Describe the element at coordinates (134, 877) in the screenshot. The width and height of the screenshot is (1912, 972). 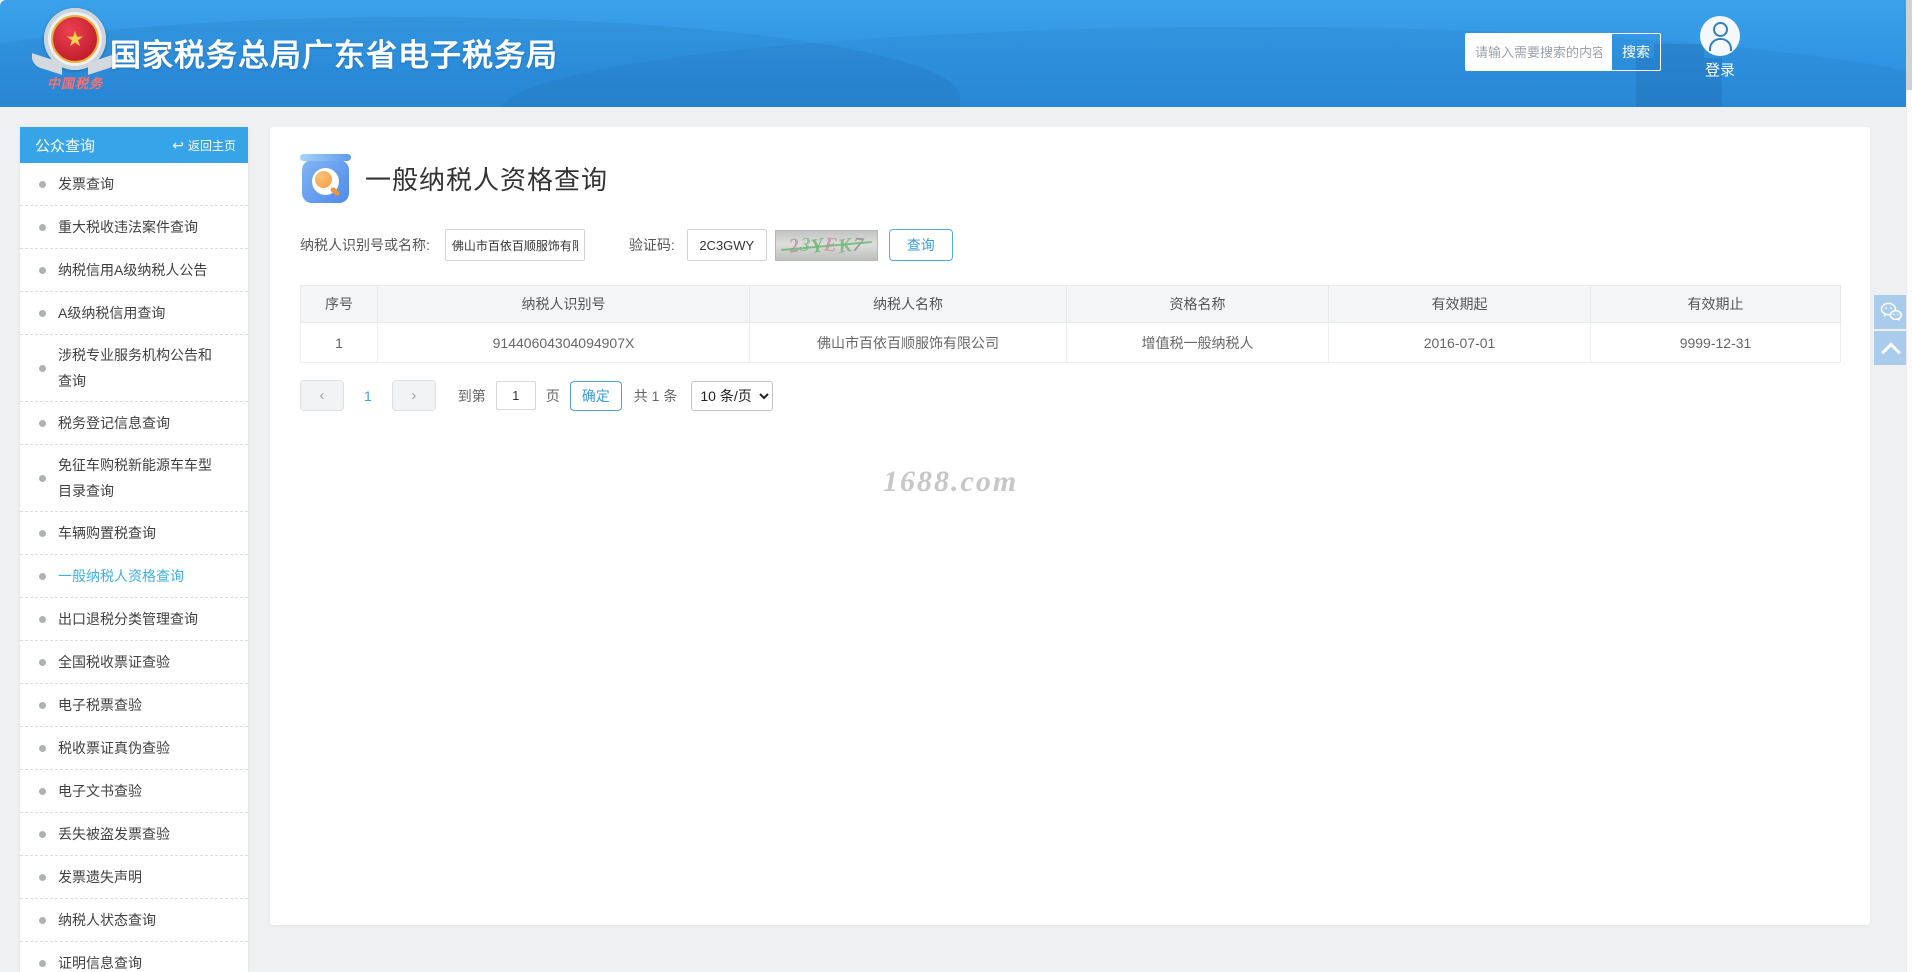
I see `sidebar-item-invoice-loss-statement: 发票遗失声明` at that location.